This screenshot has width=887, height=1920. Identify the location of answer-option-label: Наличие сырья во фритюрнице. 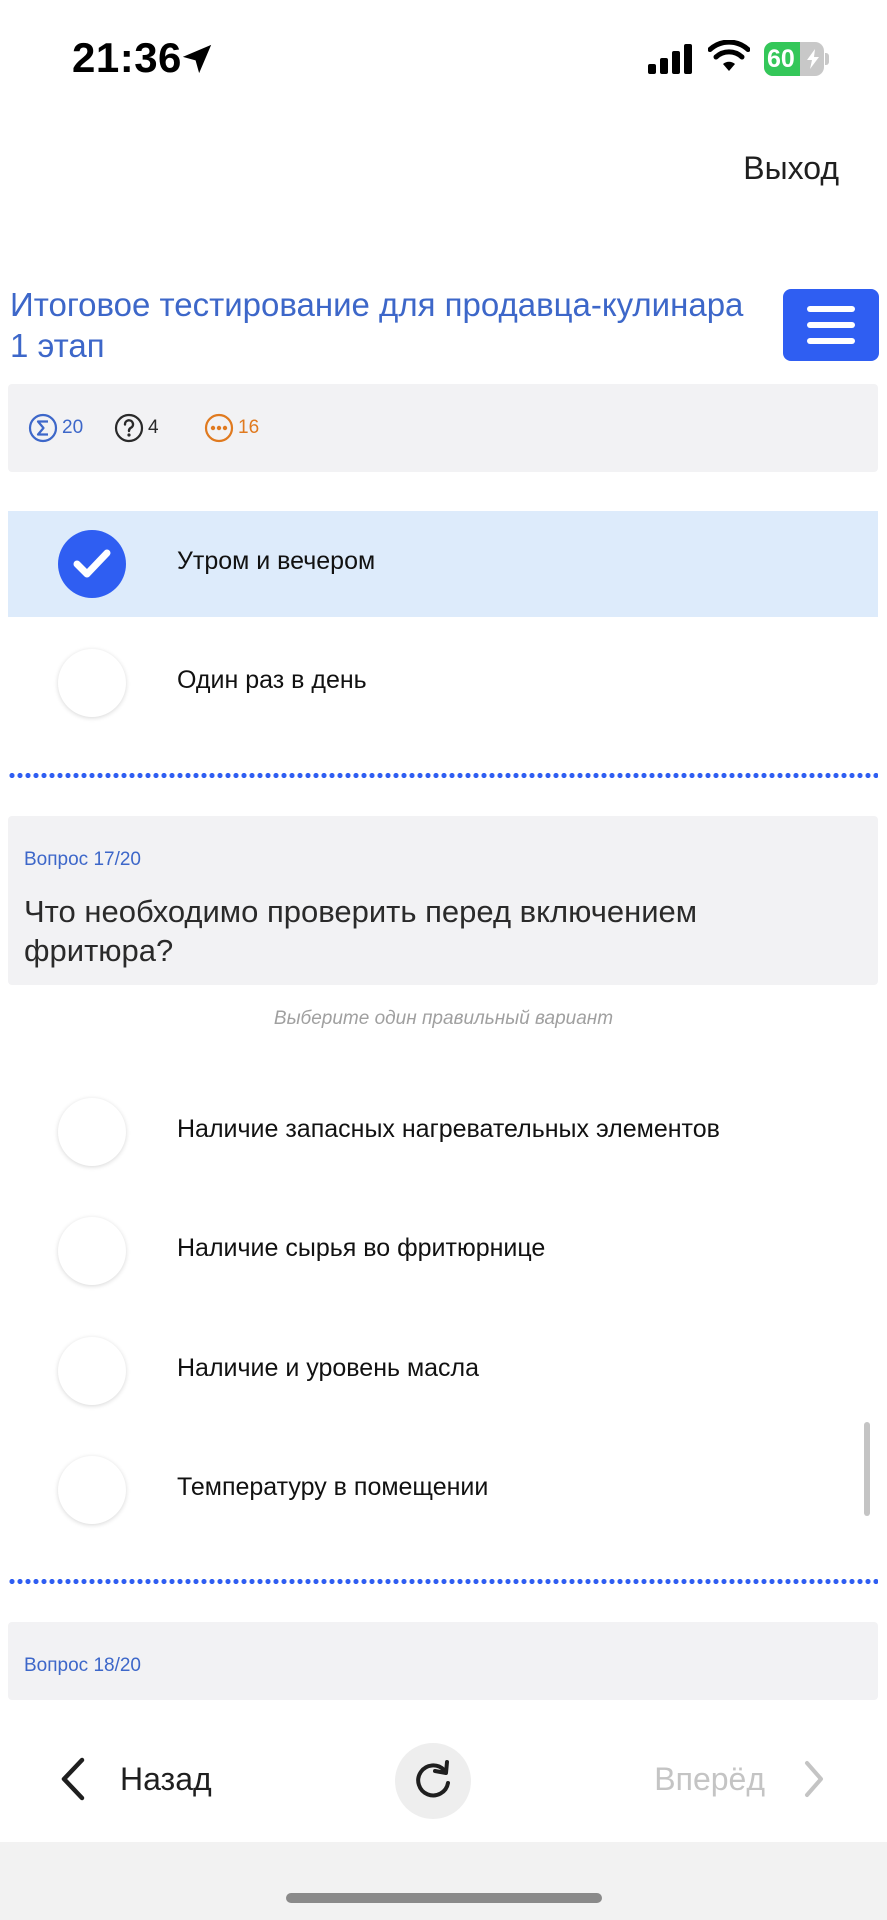
(361, 1248).